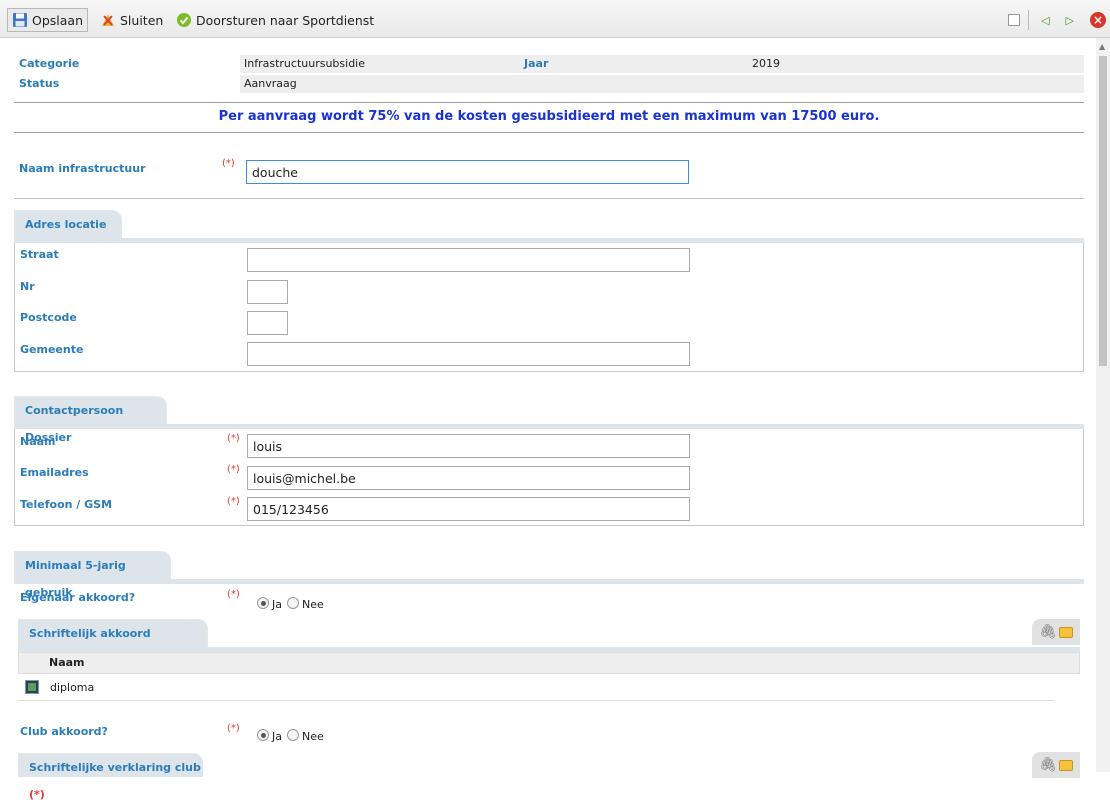  Describe the element at coordinates (68, 224) in the screenshot. I see `tab-adres-locatie: Adres locatie` at that location.